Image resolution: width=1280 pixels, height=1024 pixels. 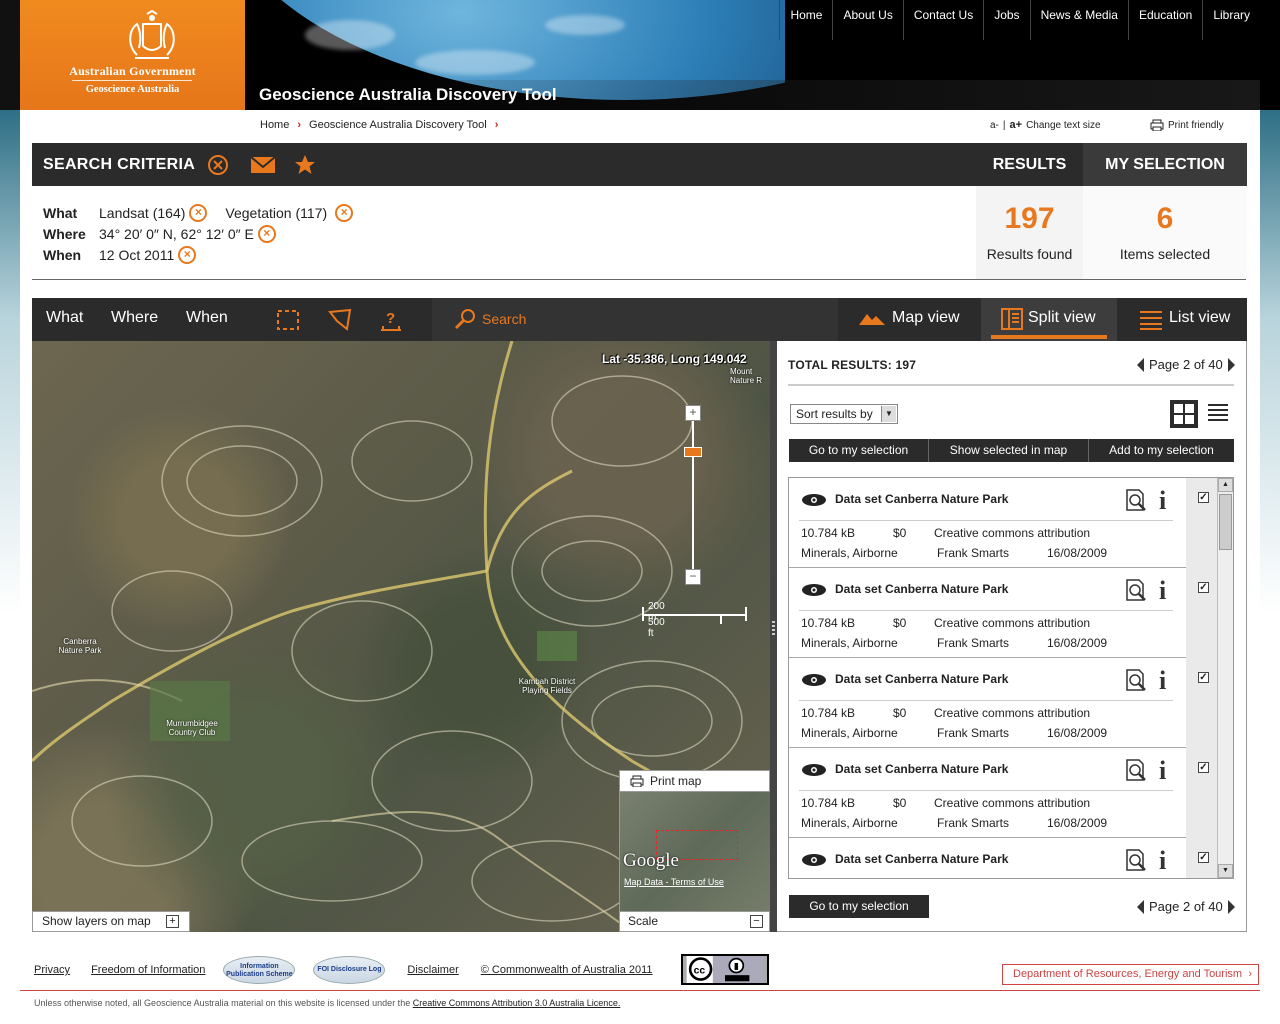 I want to click on text-larger-button: a+, so click(x=1016, y=125).